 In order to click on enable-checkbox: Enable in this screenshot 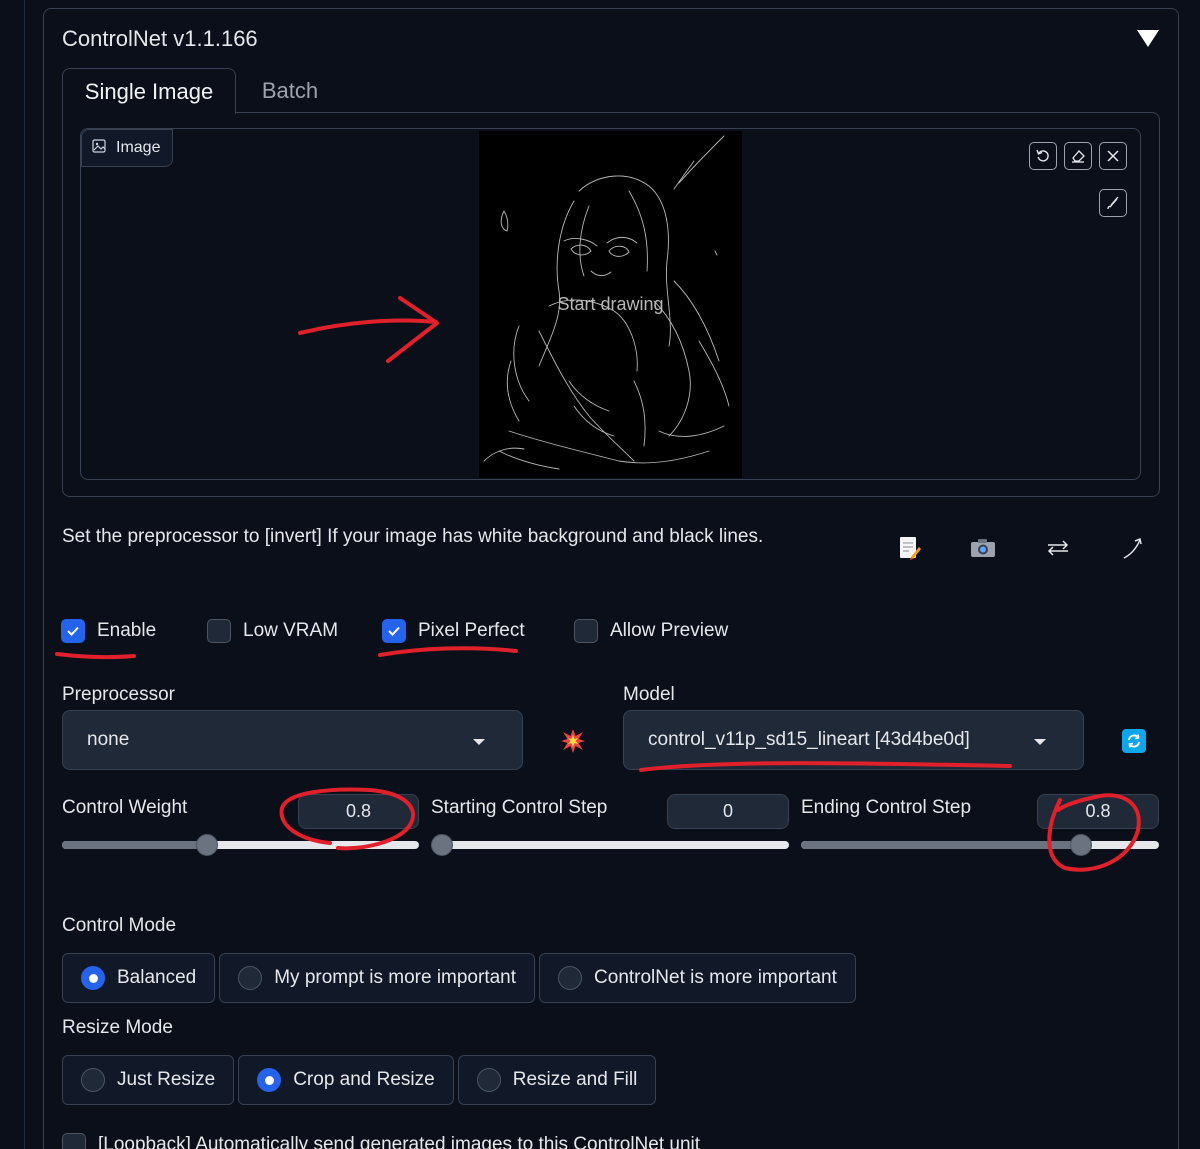, I will do `click(108, 631)`.